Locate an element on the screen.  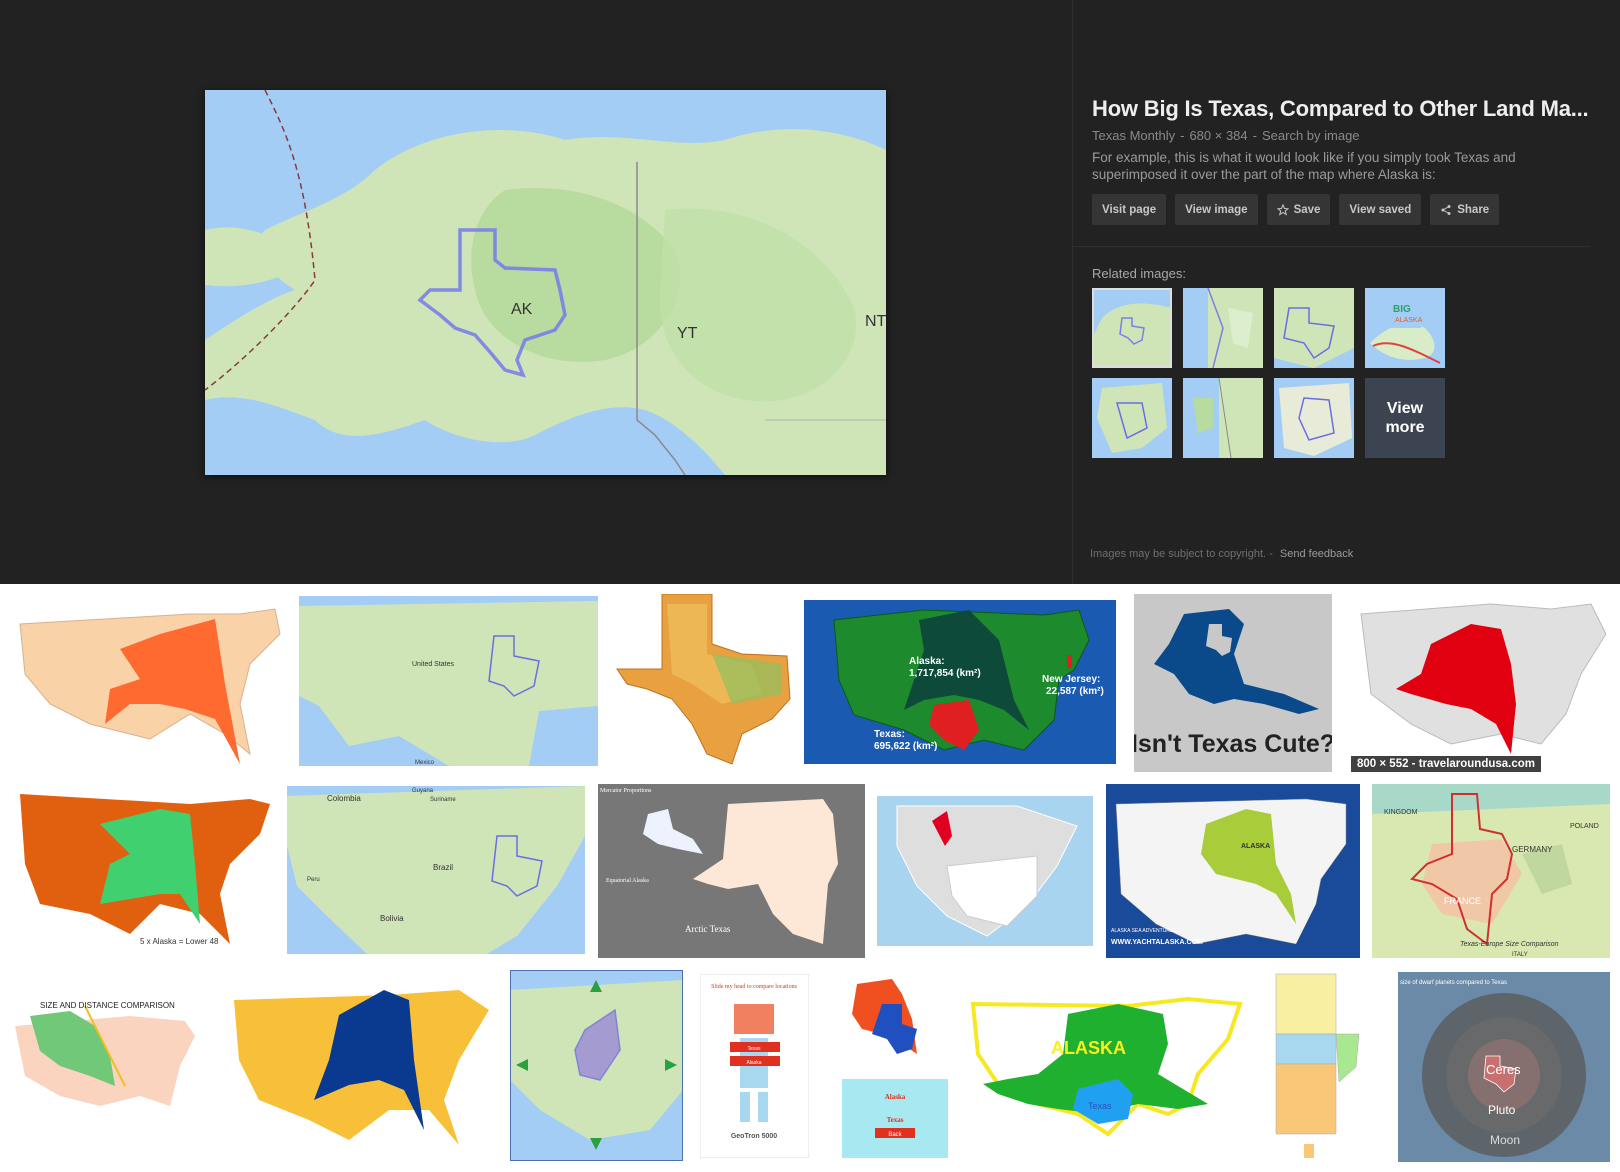
robot-texas-button: Texas is located at coordinates (754, 1049).